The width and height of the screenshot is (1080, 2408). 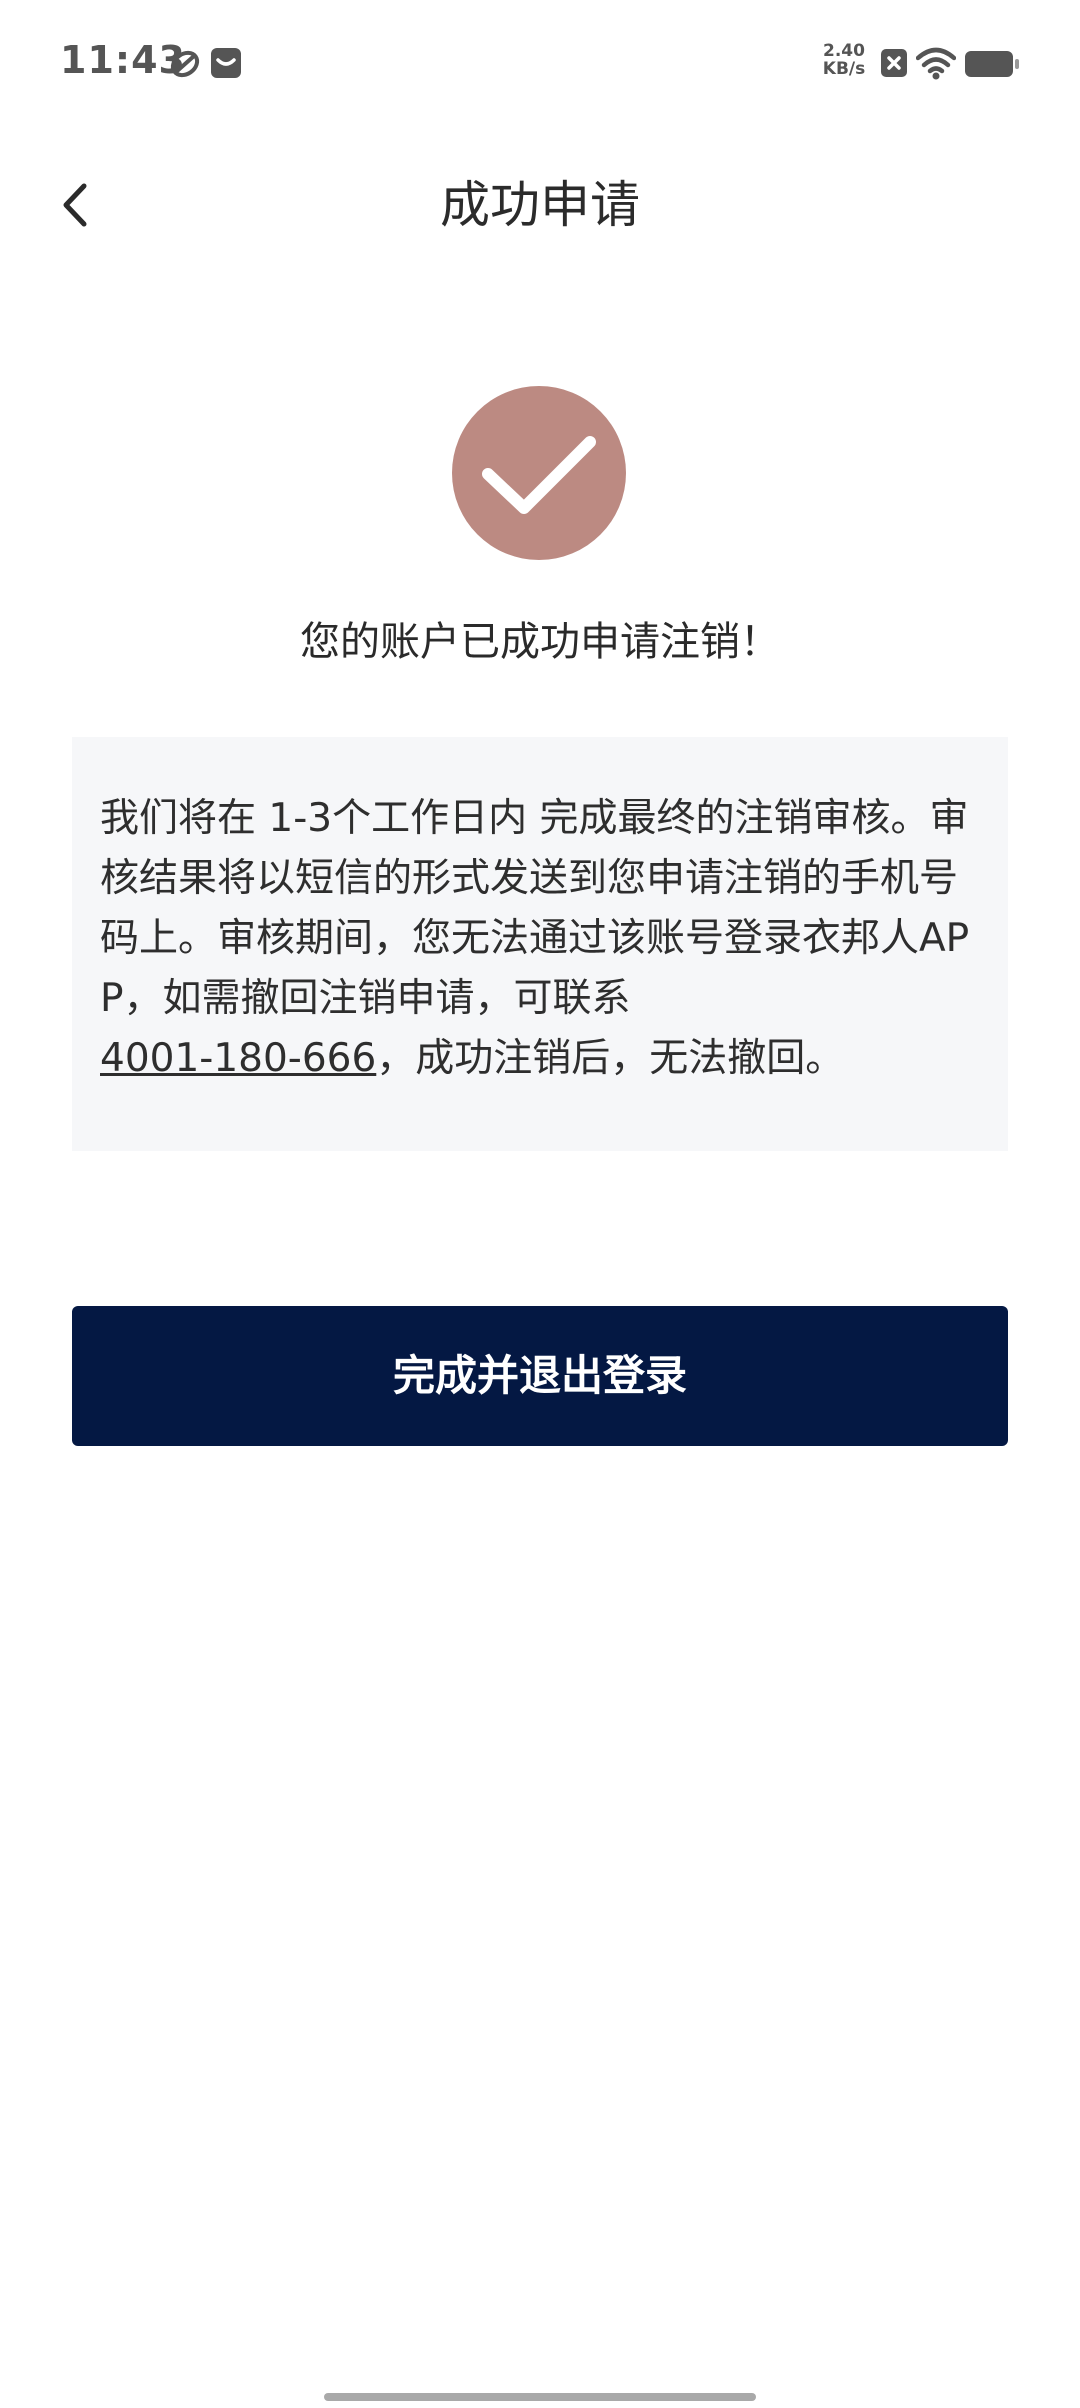 What do you see at coordinates (226, 63) in the screenshot?
I see `message-icon` at bounding box center [226, 63].